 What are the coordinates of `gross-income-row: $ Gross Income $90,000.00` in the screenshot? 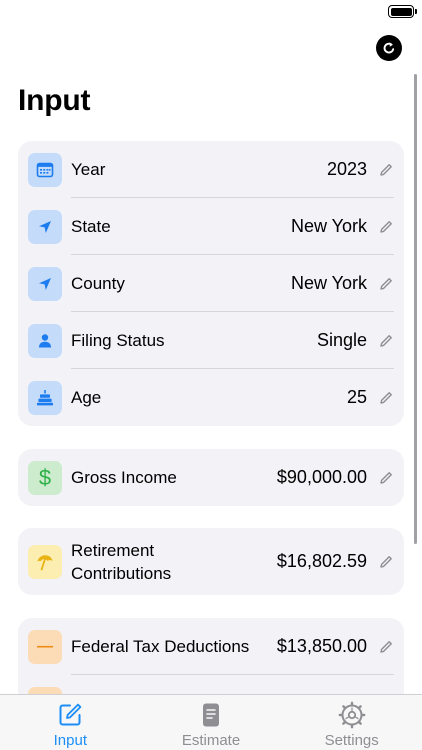 It's located at (211, 477).